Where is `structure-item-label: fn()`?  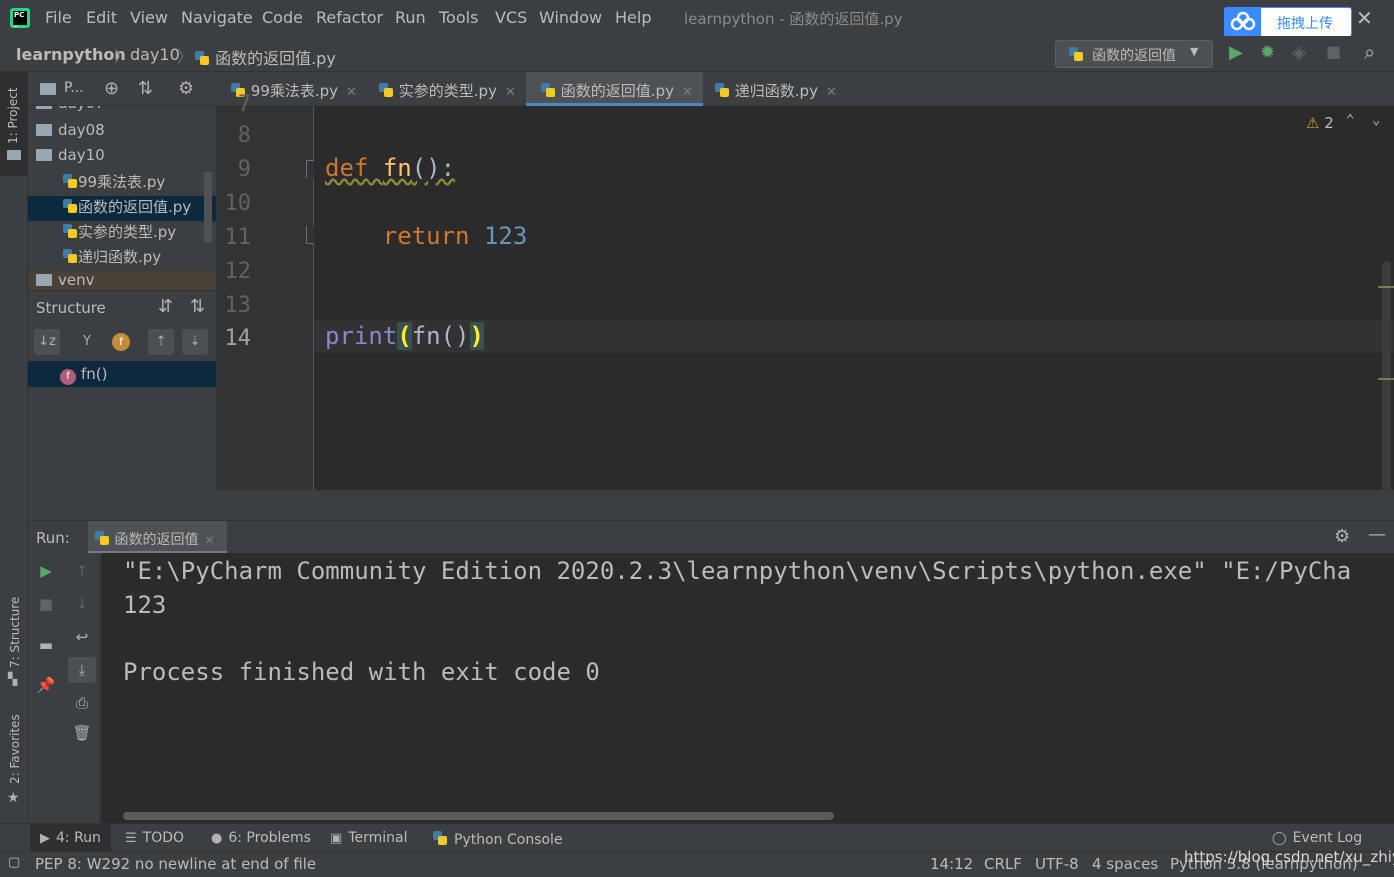 structure-item-label: fn() is located at coordinates (94, 374).